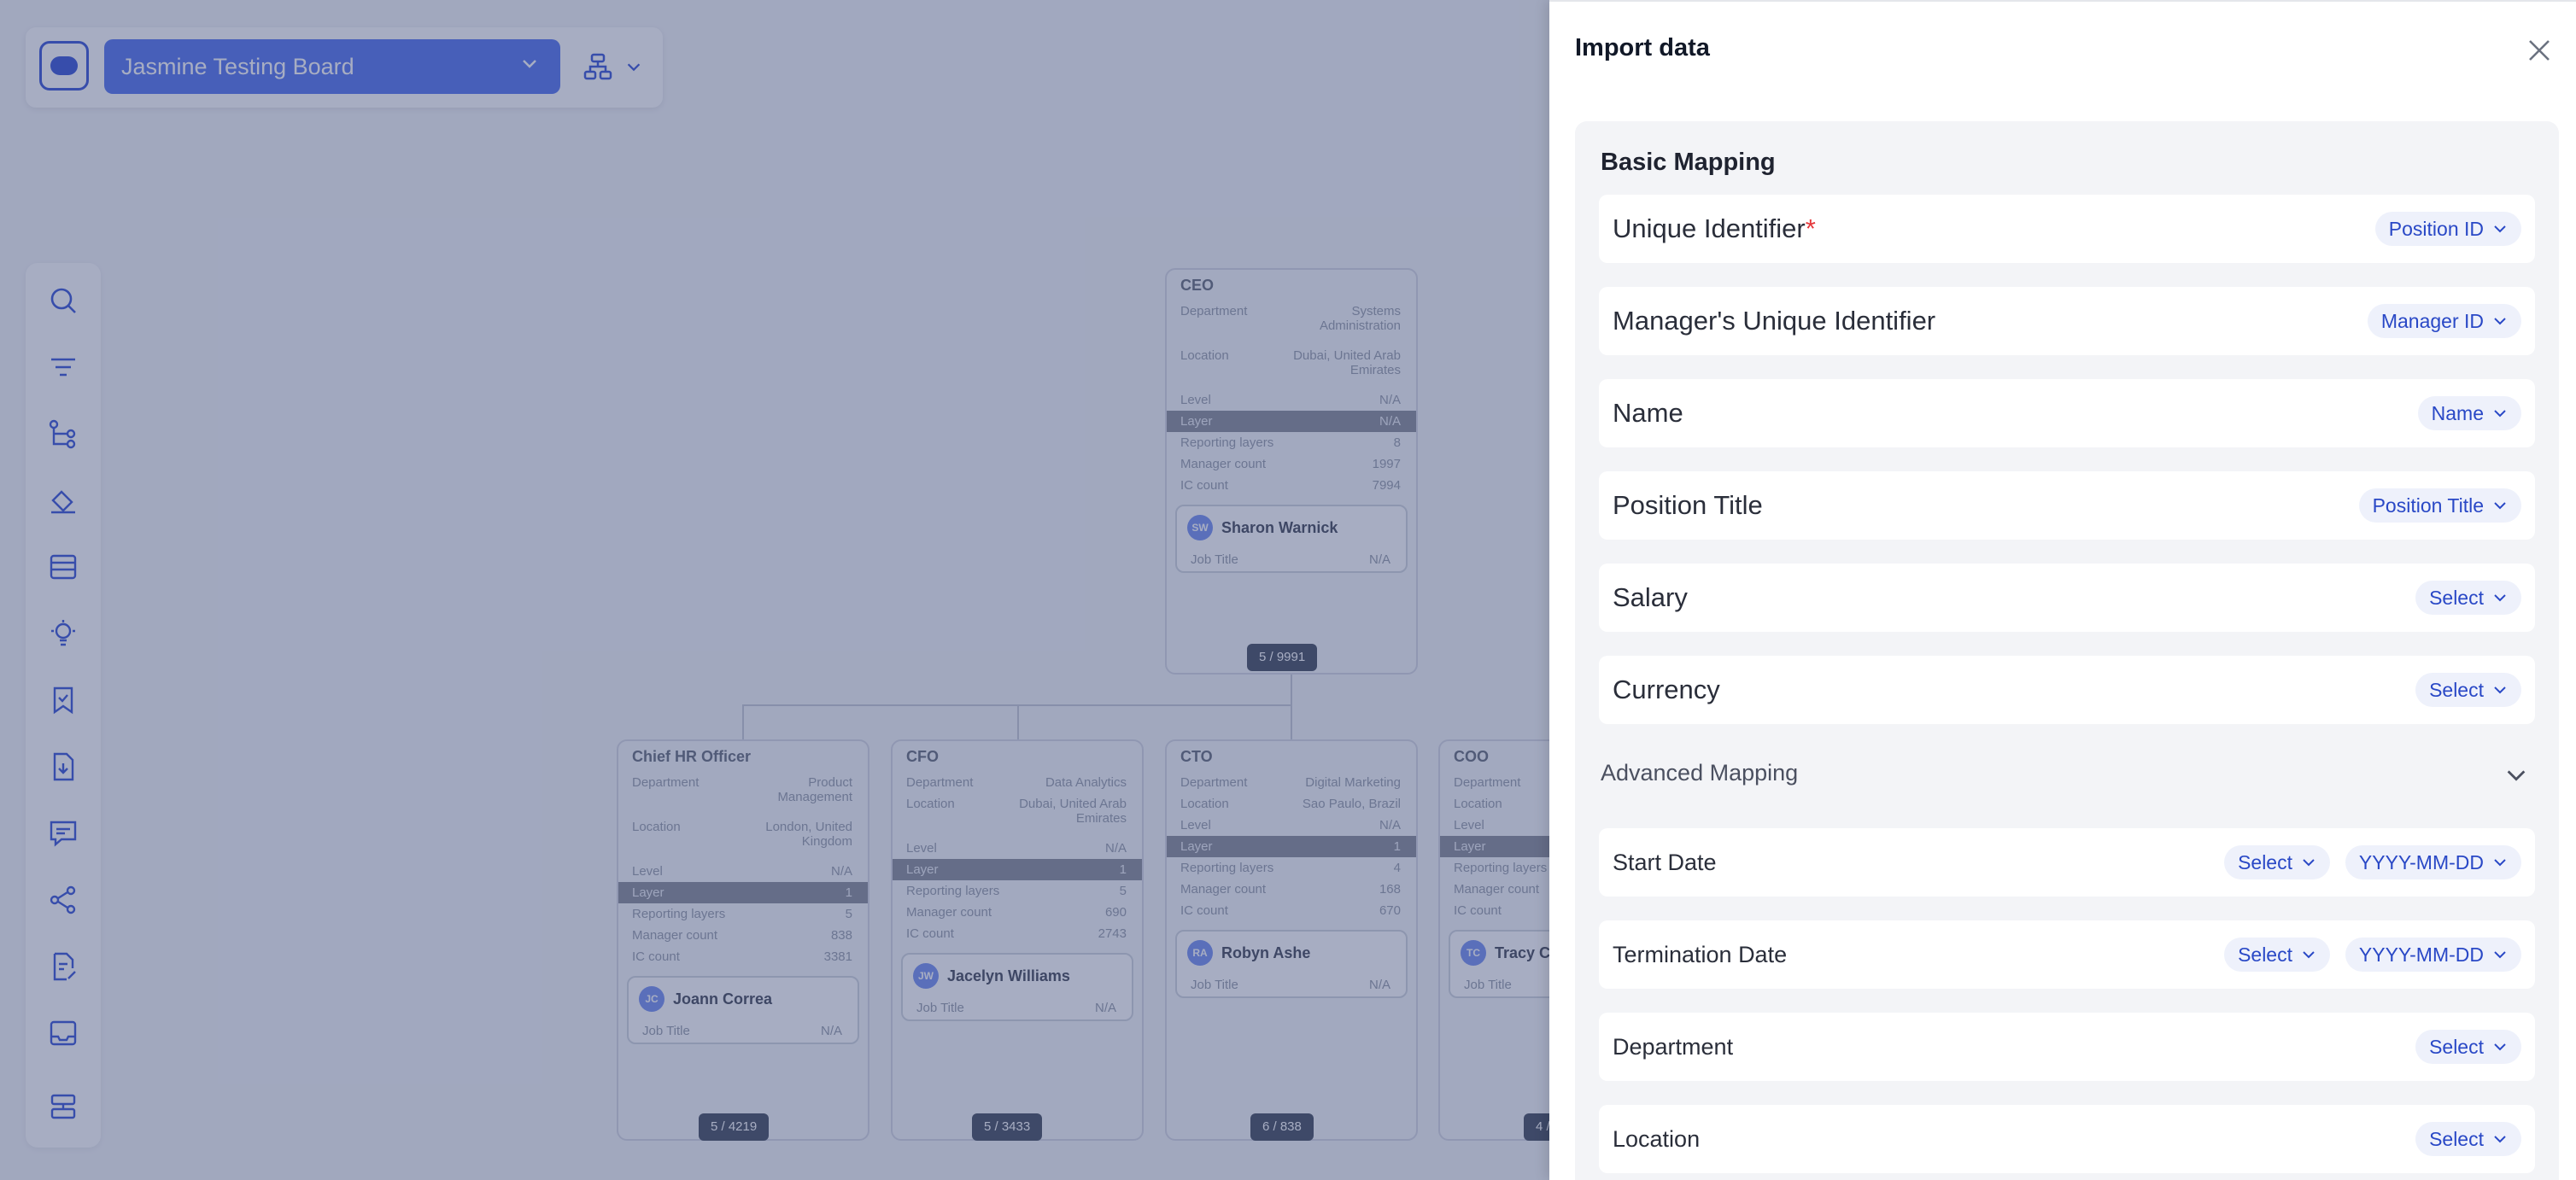 This screenshot has width=2576, height=1180. Describe the element at coordinates (1673, 1047) in the screenshot. I see `mapping-label: Department` at that location.